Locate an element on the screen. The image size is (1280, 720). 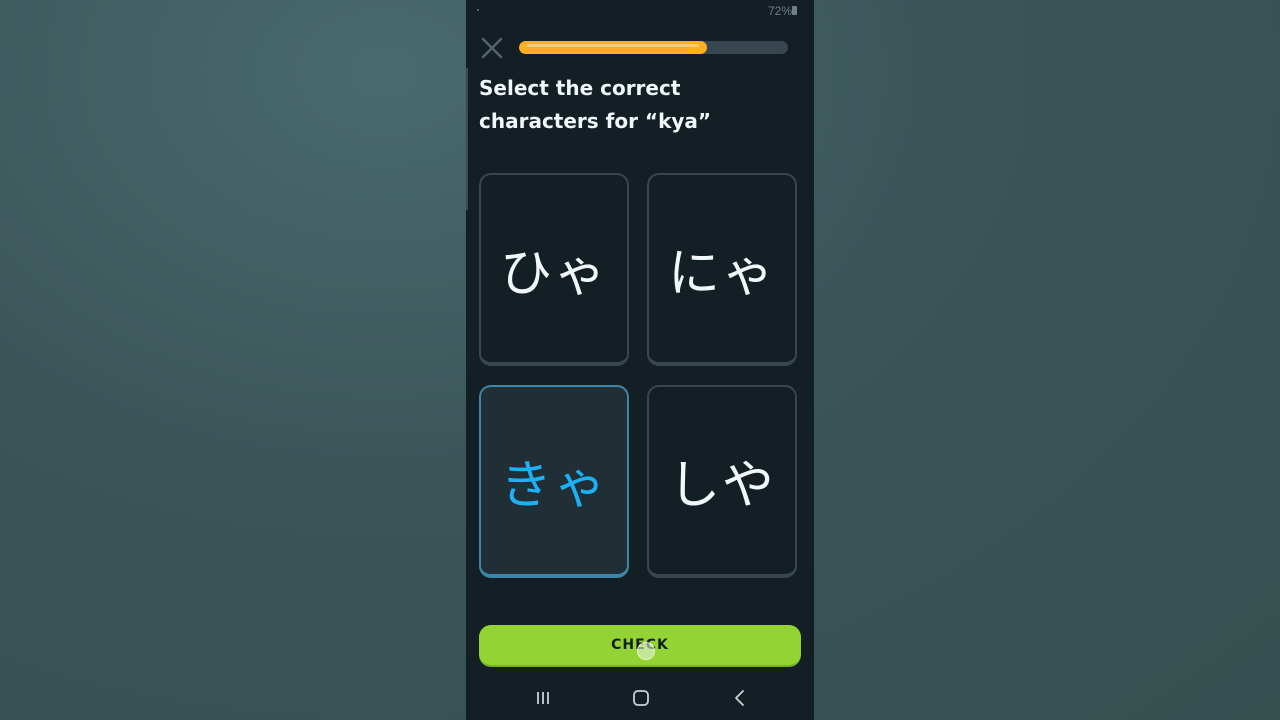
battery-icon is located at coordinates (794, 10).